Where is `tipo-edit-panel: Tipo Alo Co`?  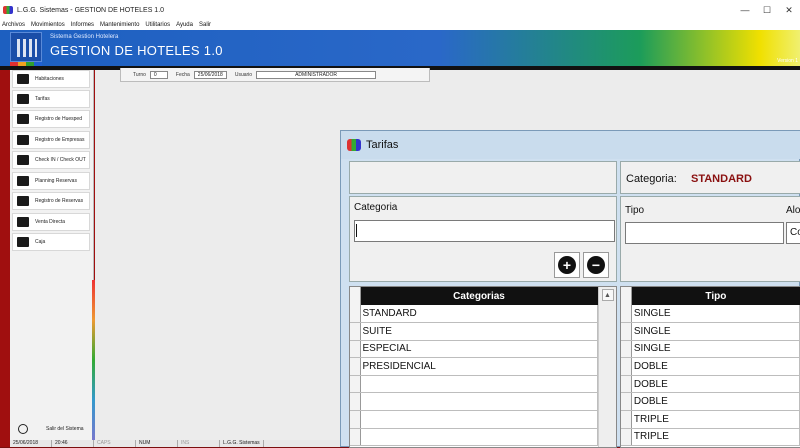
tipo-edit-panel: Tipo Alo Co is located at coordinates (710, 239).